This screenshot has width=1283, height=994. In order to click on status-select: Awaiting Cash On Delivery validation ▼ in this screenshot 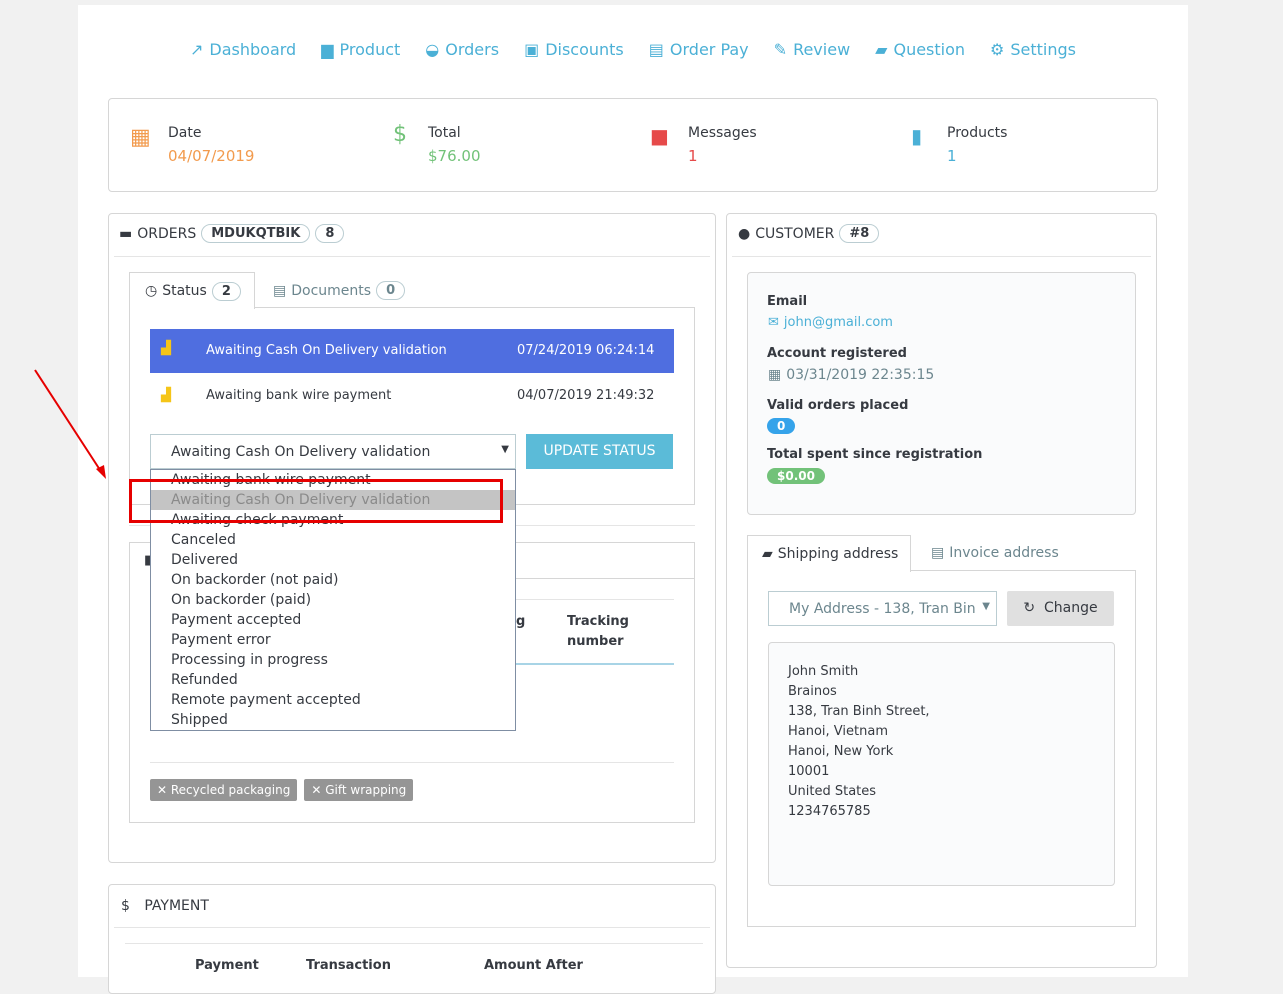, I will do `click(333, 451)`.